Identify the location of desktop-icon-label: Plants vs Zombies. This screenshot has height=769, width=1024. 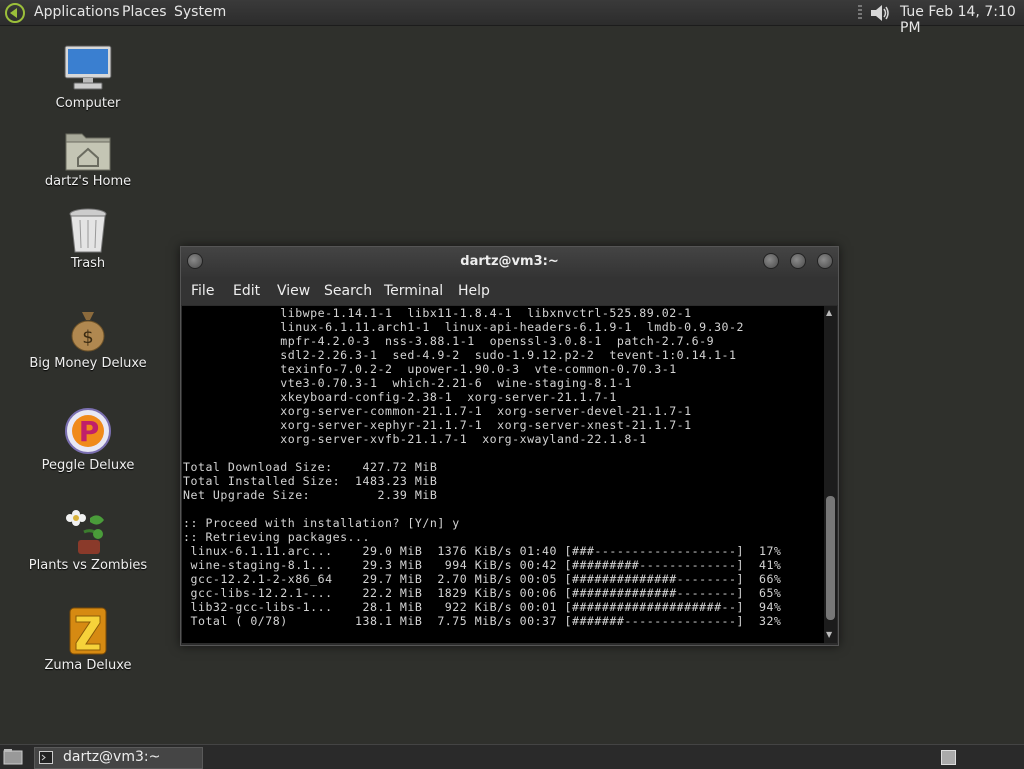
(88, 565).